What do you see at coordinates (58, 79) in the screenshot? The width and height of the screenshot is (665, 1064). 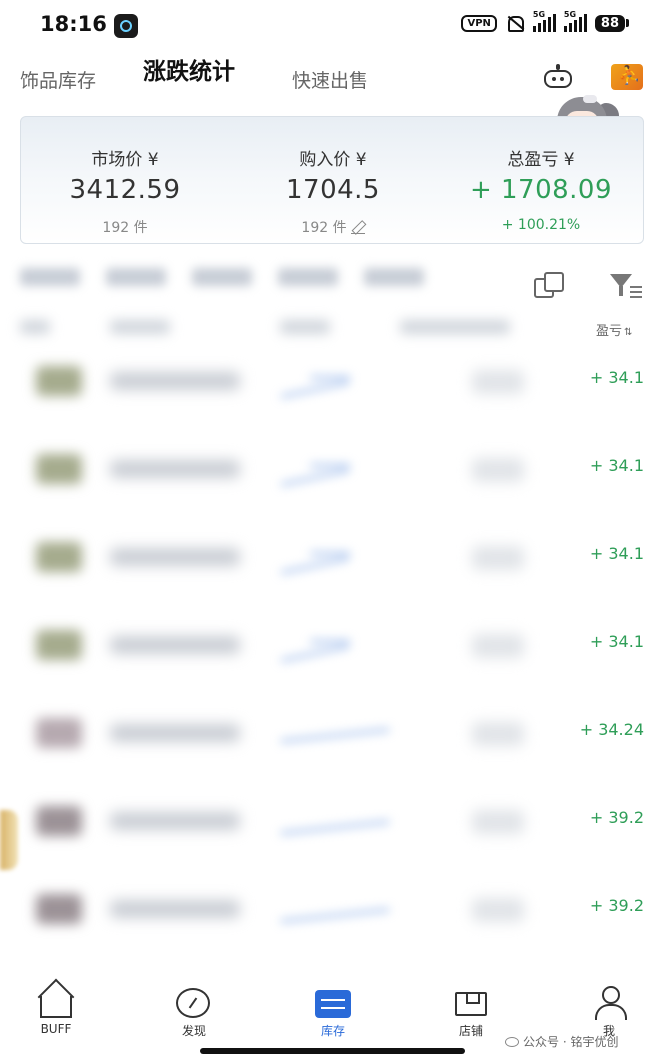 I see `tab-inventory: 饰品库存` at bounding box center [58, 79].